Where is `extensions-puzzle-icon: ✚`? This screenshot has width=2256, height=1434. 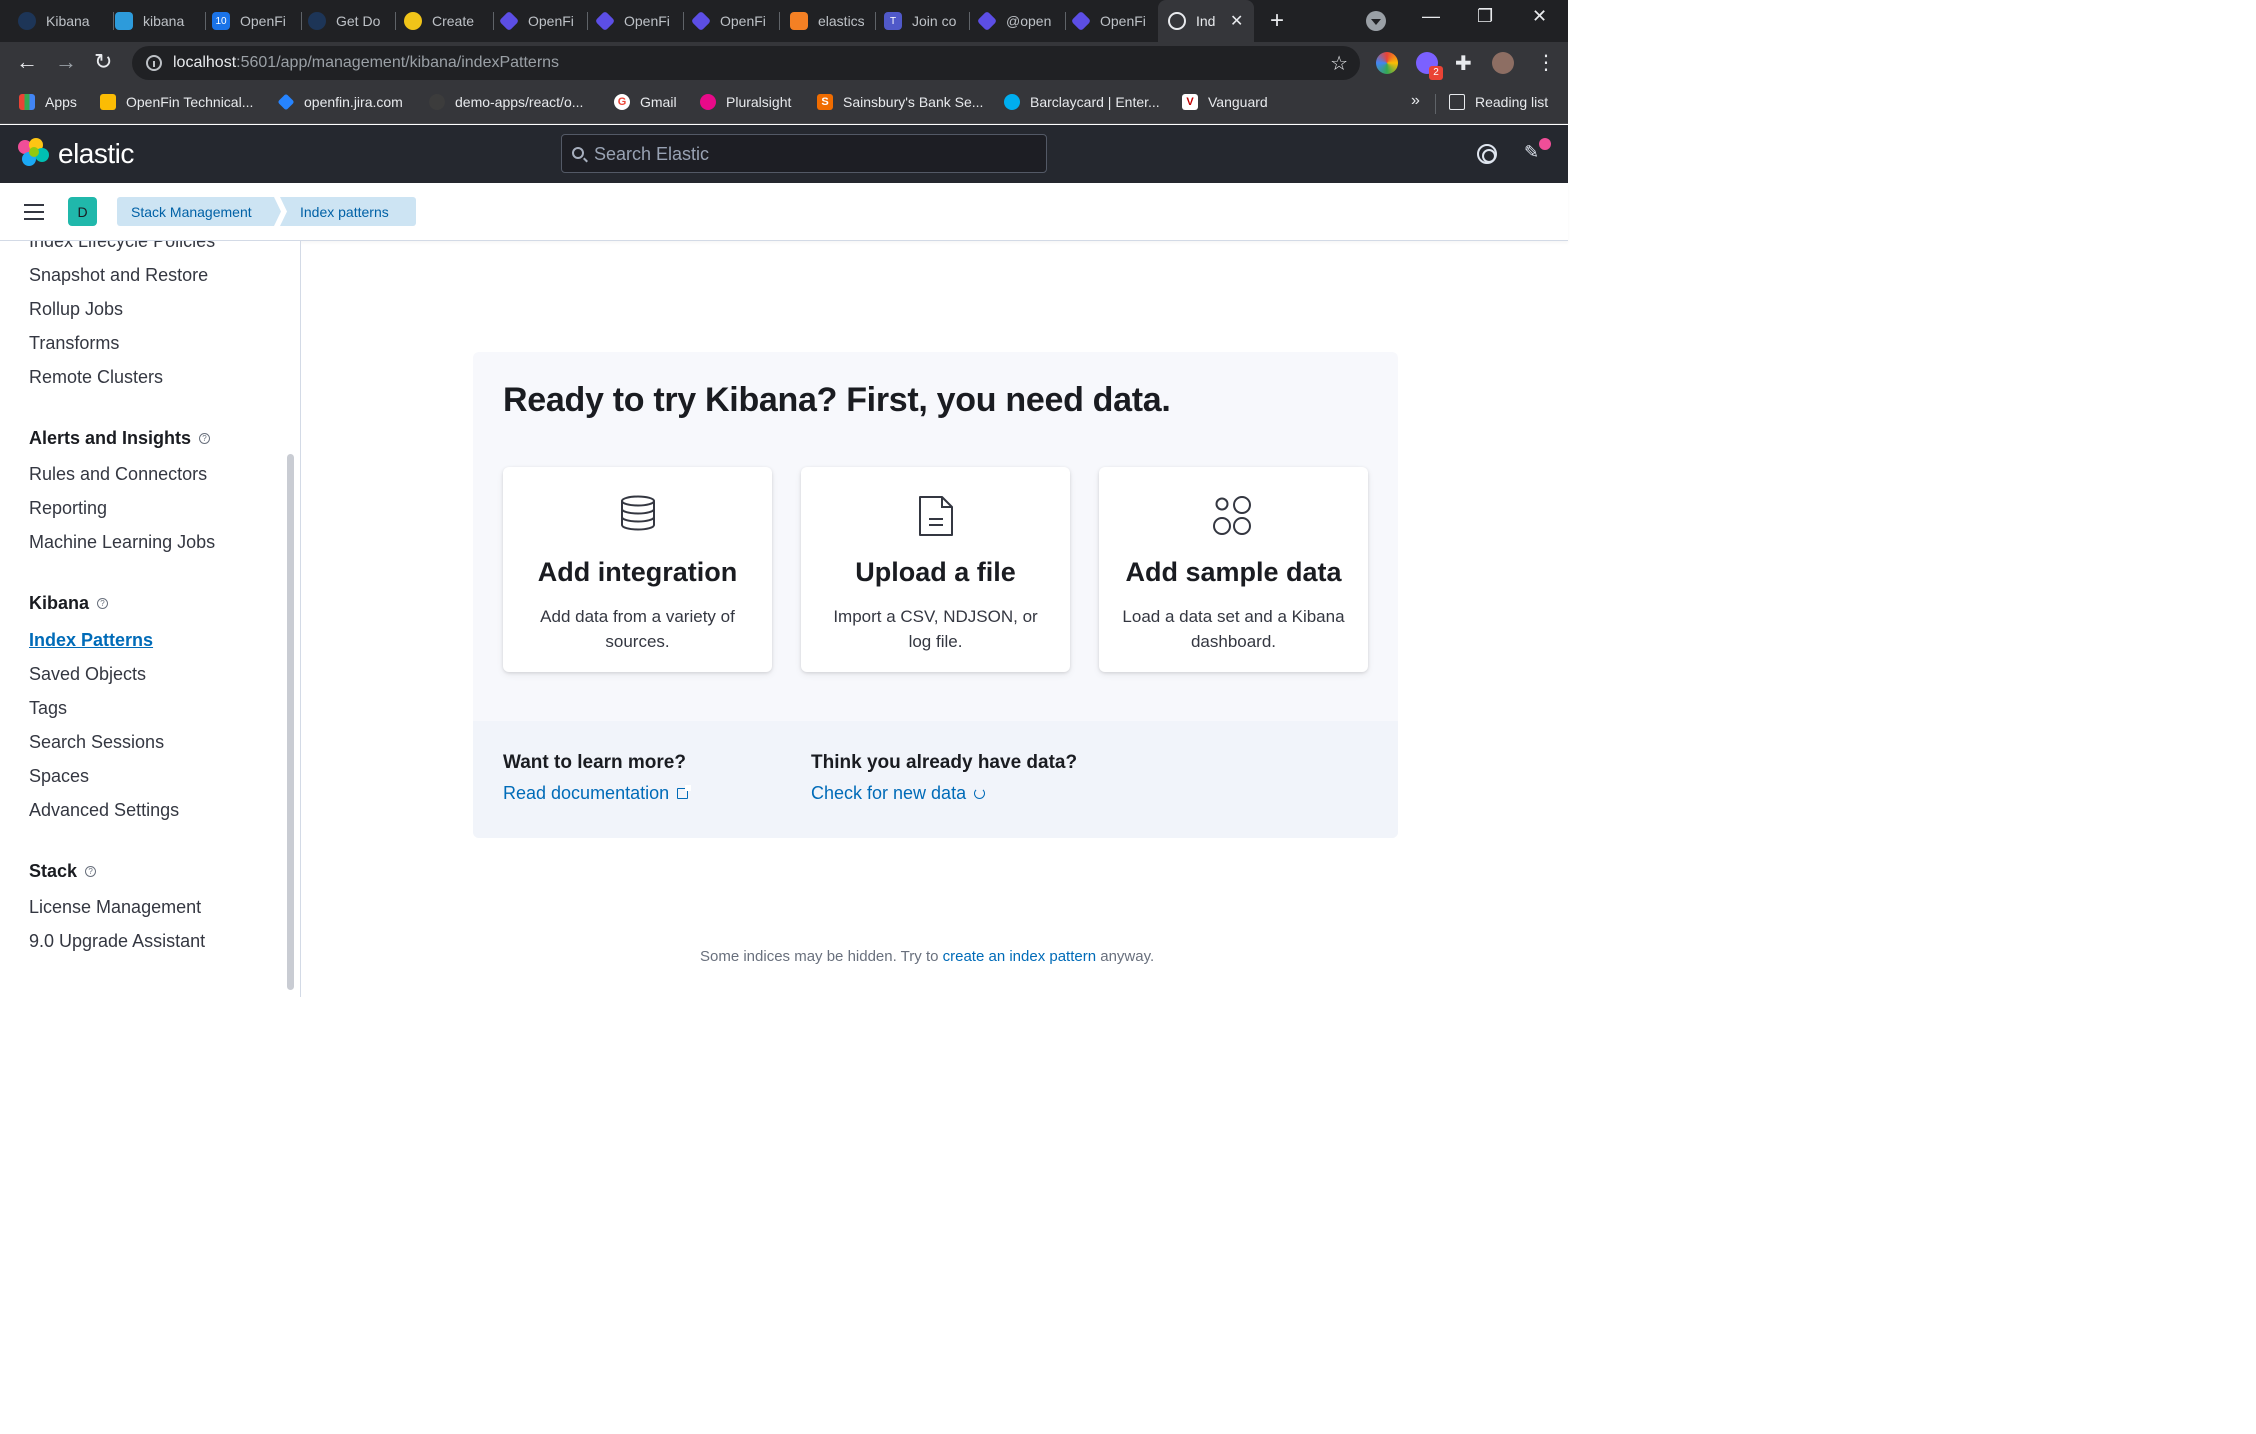 extensions-puzzle-icon: ✚ is located at coordinates (1463, 63).